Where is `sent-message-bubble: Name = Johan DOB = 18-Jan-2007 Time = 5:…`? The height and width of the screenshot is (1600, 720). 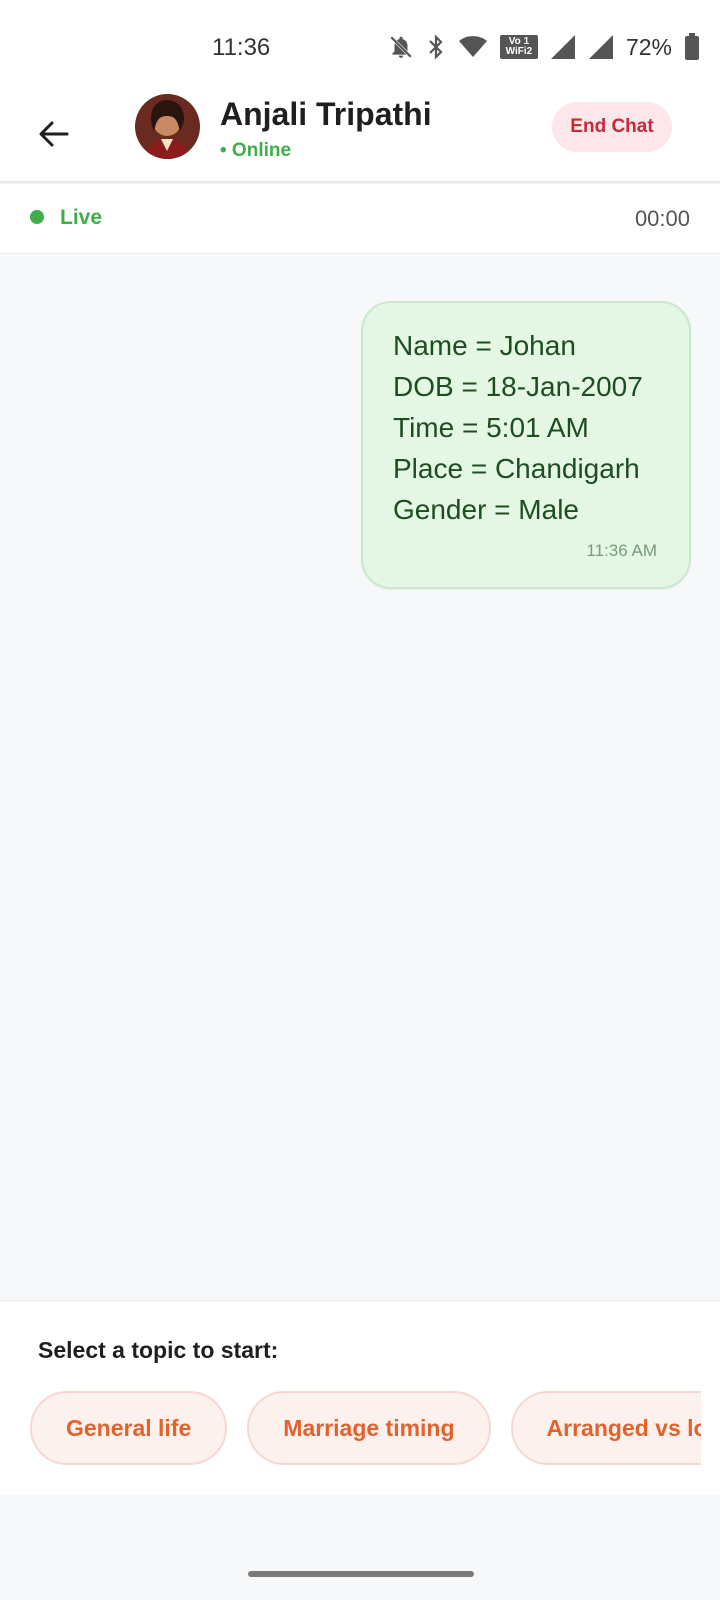 sent-message-bubble: Name = Johan DOB = 18-Jan-2007 Time = 5:… is located at coordinates (526, 445).